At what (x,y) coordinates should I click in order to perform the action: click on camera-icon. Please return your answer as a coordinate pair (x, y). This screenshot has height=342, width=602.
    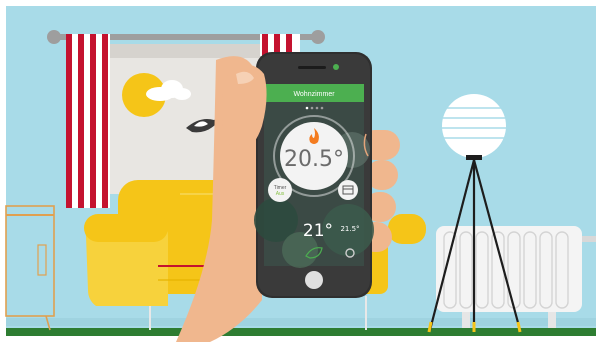
    Looking at the image, I should click on (336, 67).